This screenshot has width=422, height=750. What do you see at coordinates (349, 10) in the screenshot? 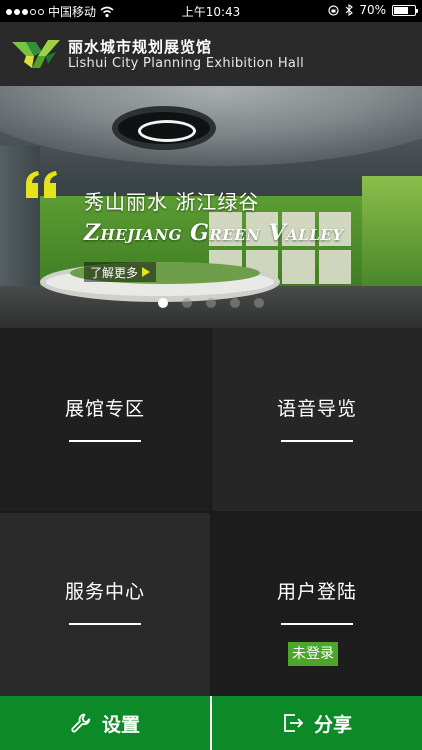
I see `bluetooth-icon` at bounding box center [349, 10].